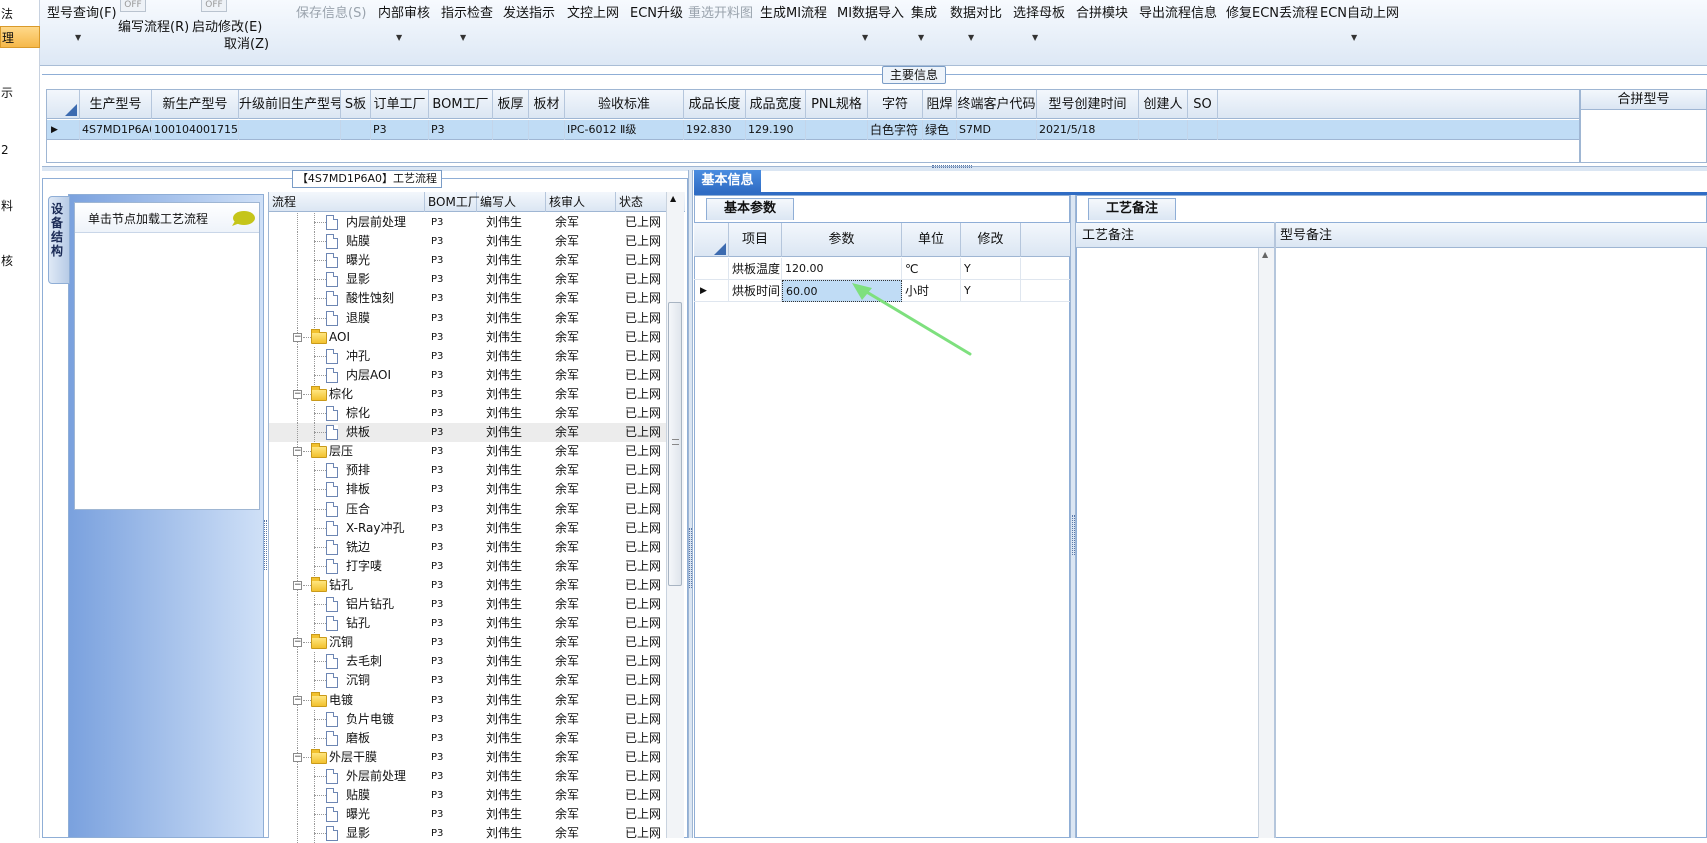  Describe the element at coordinates (472, 509) in the screenshot. I see `tree-row: 压合 P3 刘伟生 余军 已上网` at that location.